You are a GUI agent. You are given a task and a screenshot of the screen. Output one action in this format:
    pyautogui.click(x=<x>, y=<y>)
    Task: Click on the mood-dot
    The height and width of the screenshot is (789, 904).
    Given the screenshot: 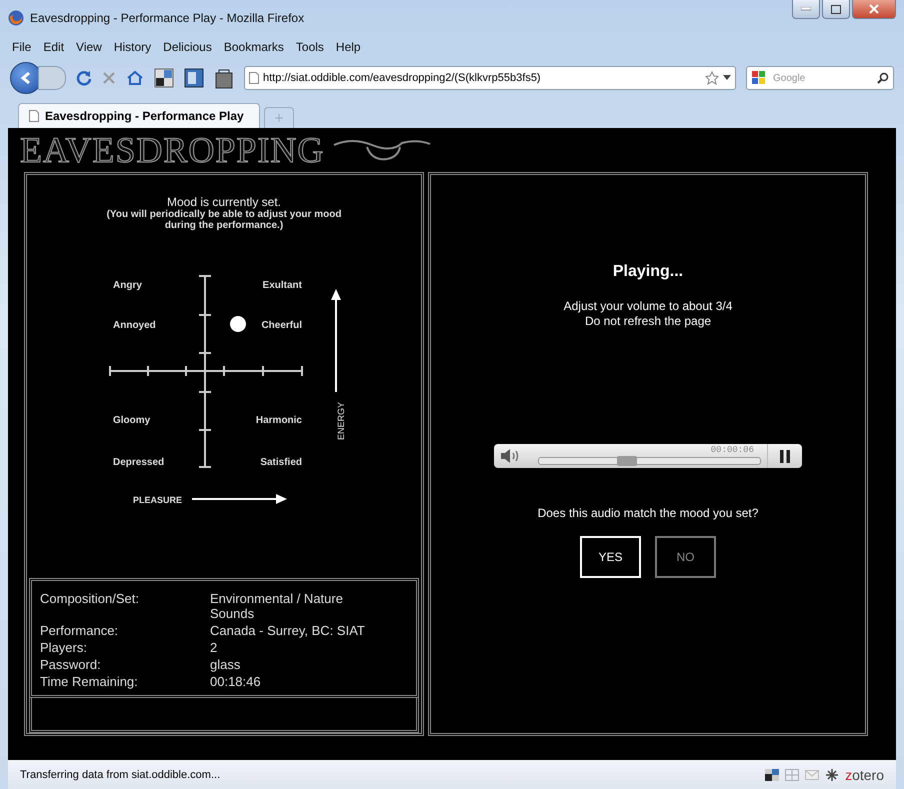 What is the action you would take?
    pyautogui.click(x=238, y=324)
    